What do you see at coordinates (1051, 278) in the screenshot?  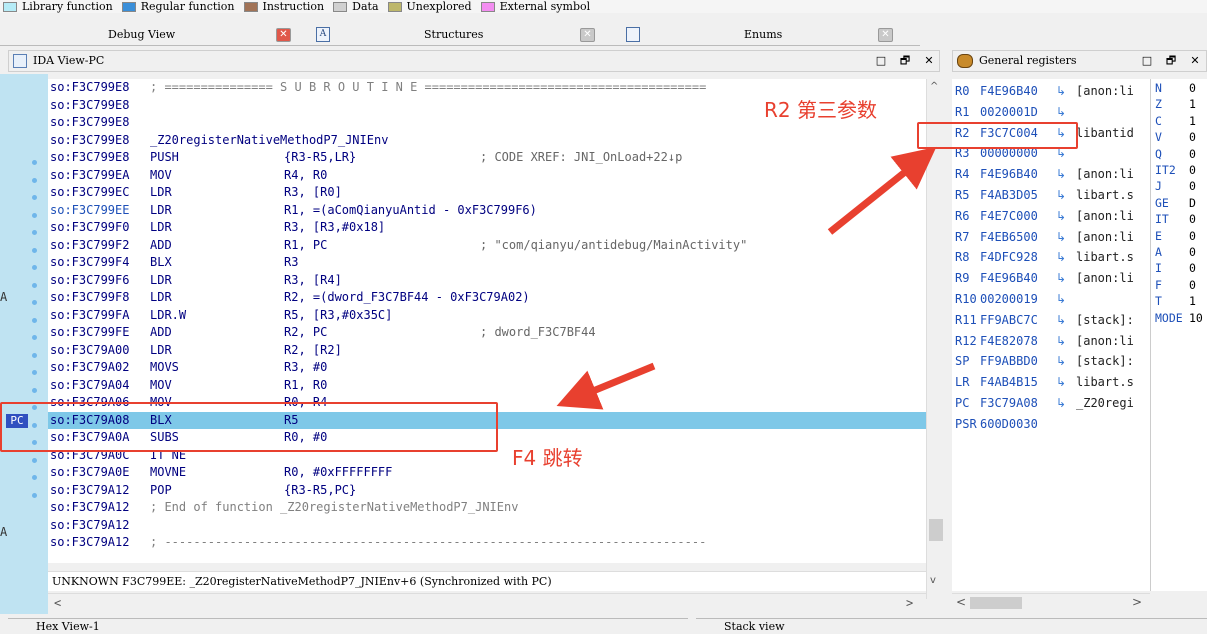 I see `register-row: R9 F4E96B40 ↳ [anon:li` at bounding box center [1051, 278].